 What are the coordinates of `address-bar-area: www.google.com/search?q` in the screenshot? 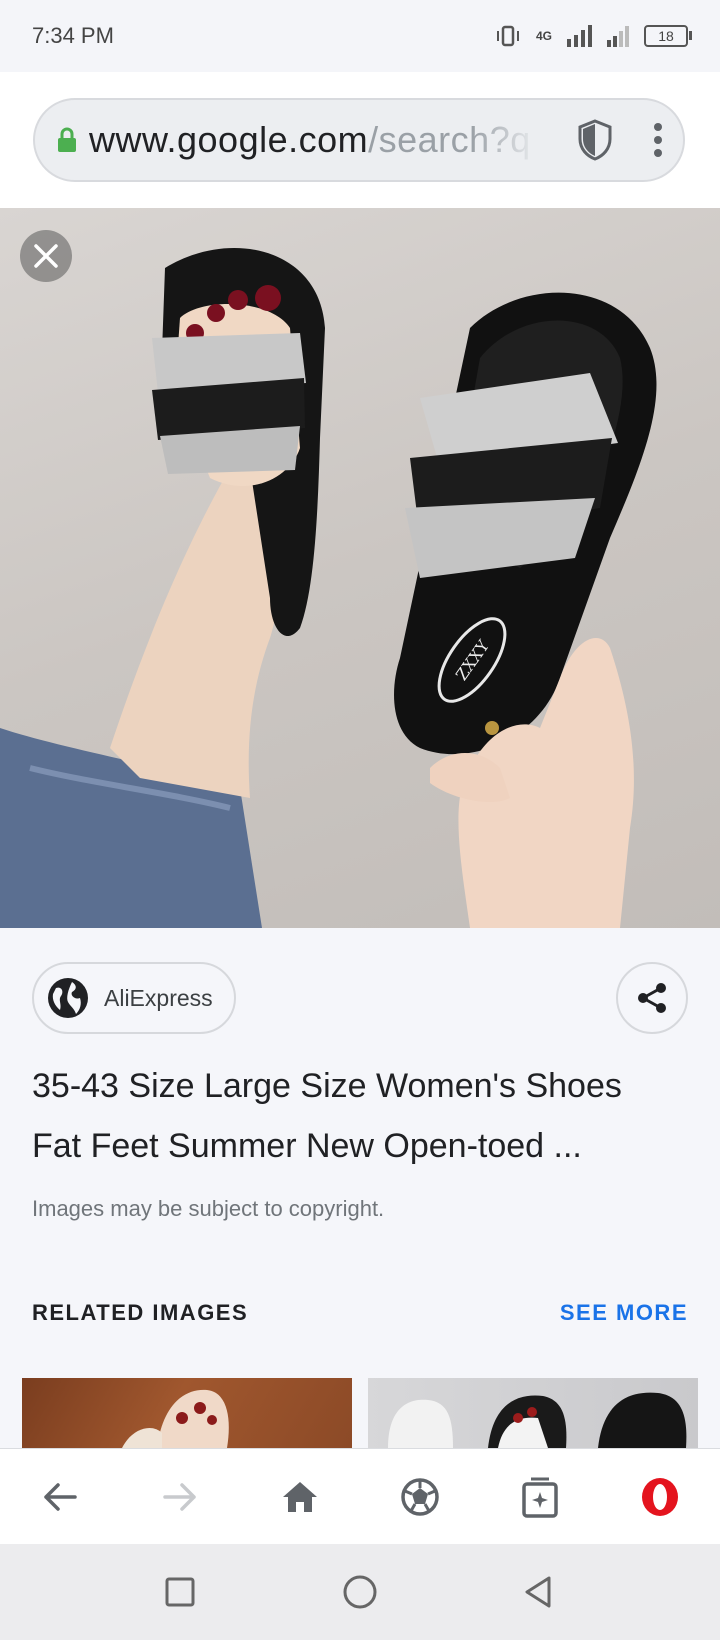 It's located at (360, 140).